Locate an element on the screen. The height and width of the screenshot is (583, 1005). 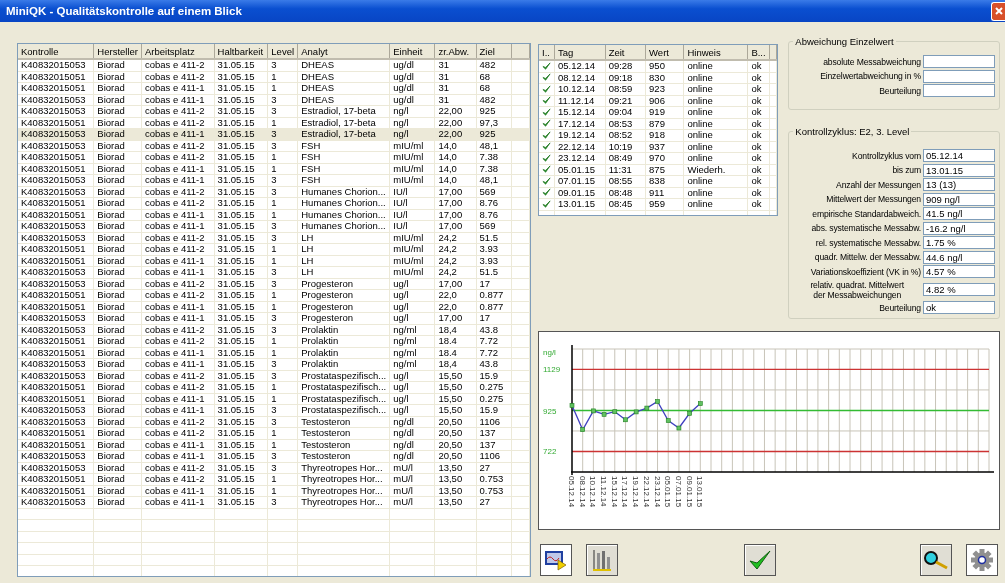
table-cell: 919 is located at coordinates (664, 112).